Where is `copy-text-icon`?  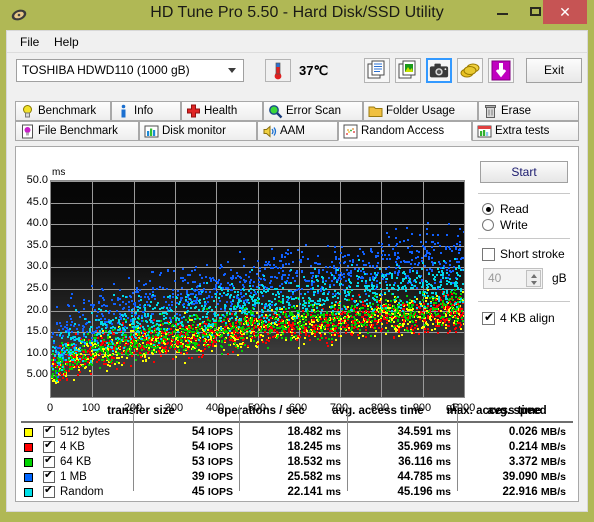
copy-text-icon is located at coordinates (377, 70).